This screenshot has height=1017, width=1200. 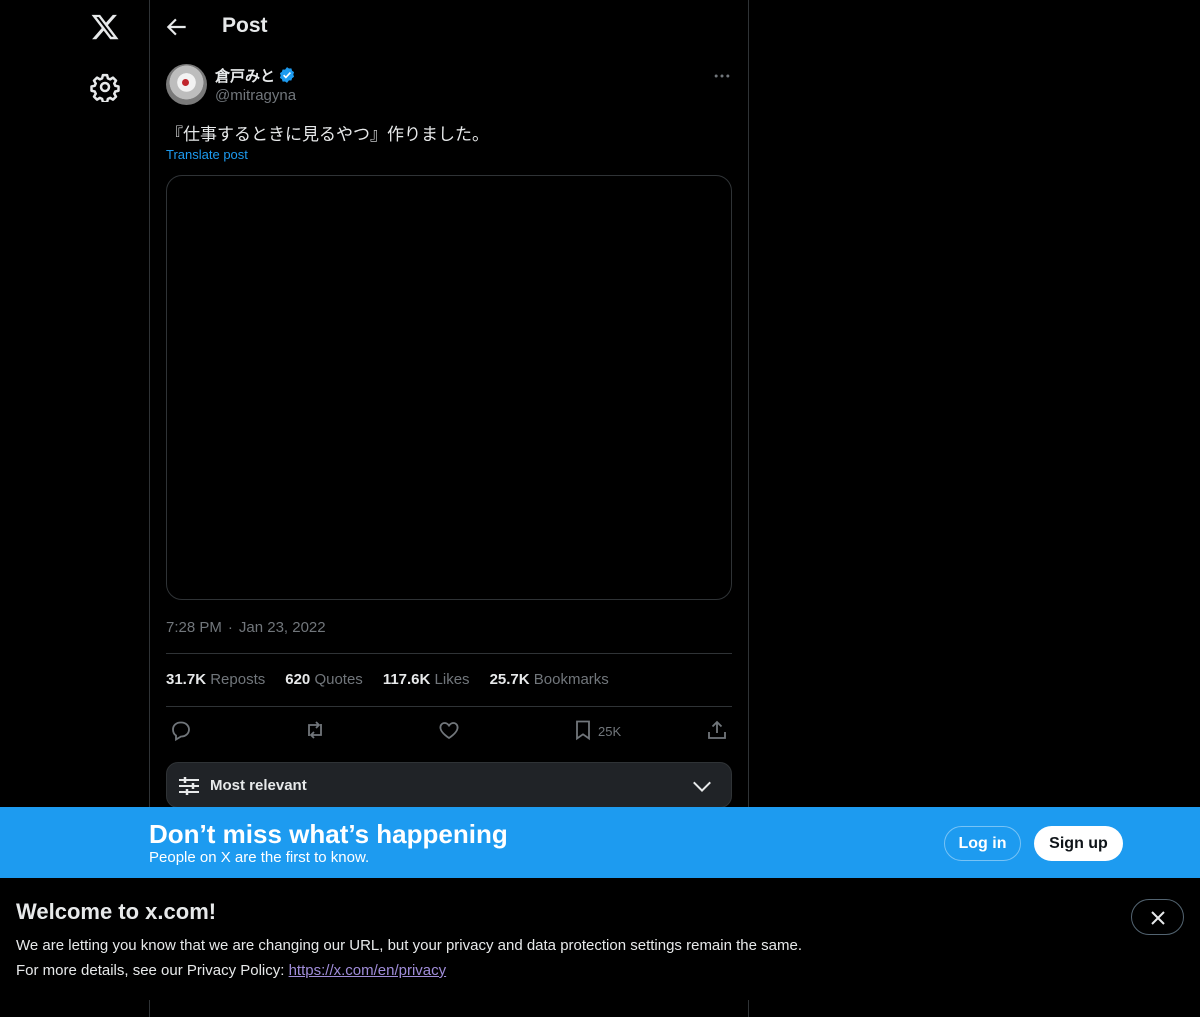 What do you see at coordinates (215, 679) in the screenshot?
I see `stat-reposts: 31.7K Reposts` at bounding box center [215, 679].